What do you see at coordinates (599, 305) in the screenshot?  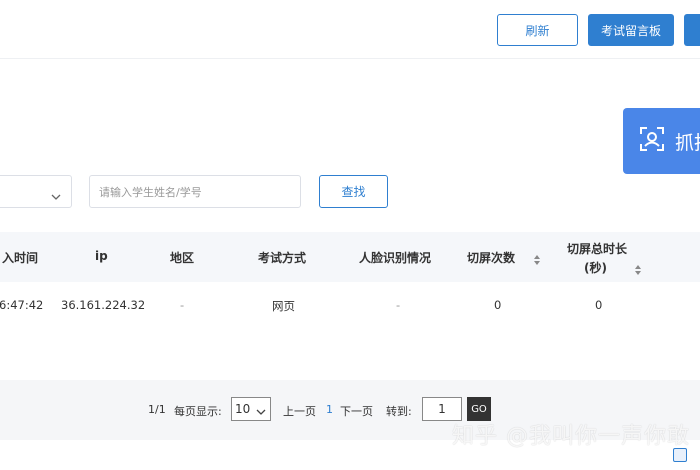 I see `cell-switch-total: 0` at bounding box center [599, 305].